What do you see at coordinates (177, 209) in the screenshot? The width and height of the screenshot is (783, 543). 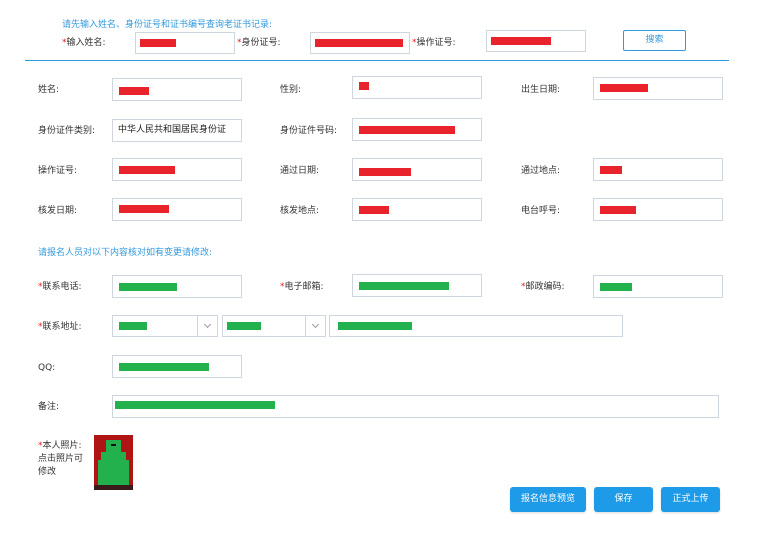 I see `issue-date-field` at bounding box center [177, 209].